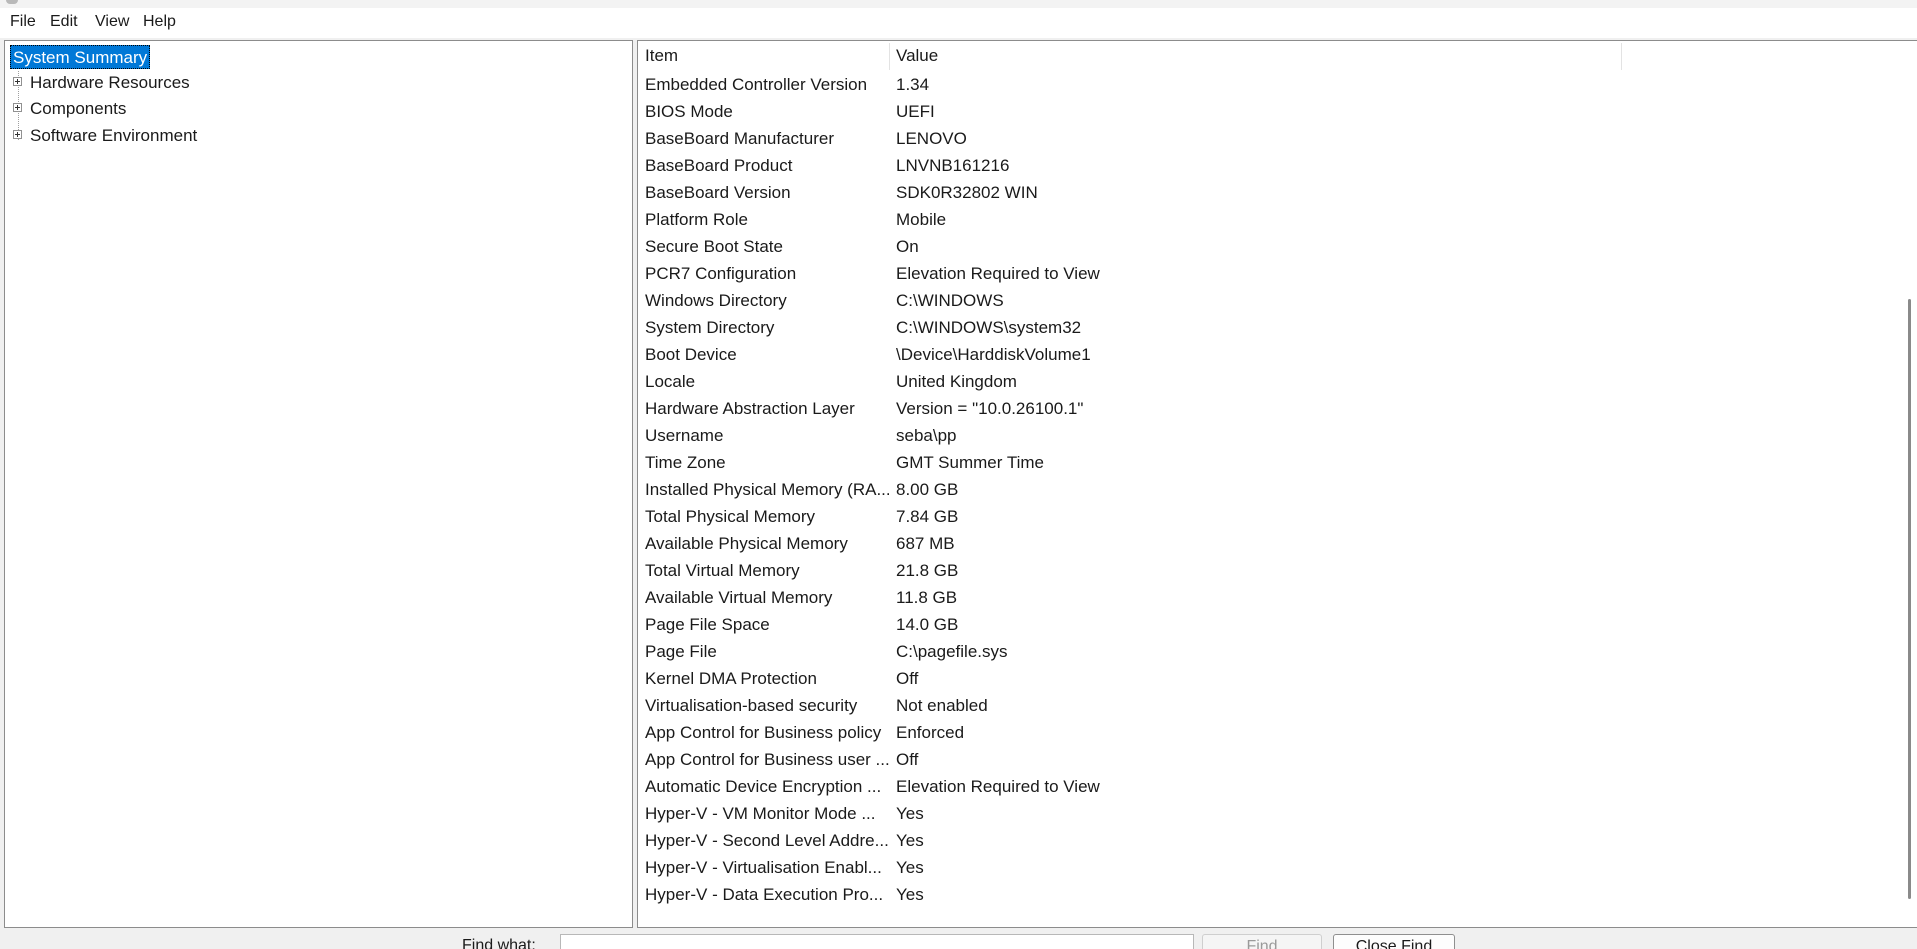 This screenshot has width=1917, height=949. What do you see at coordinates (1268, 192) in the screenshot?
I see `table-row: BaseBoard Version SDK0R32802 WIN` at bounding box center [1268, 192].